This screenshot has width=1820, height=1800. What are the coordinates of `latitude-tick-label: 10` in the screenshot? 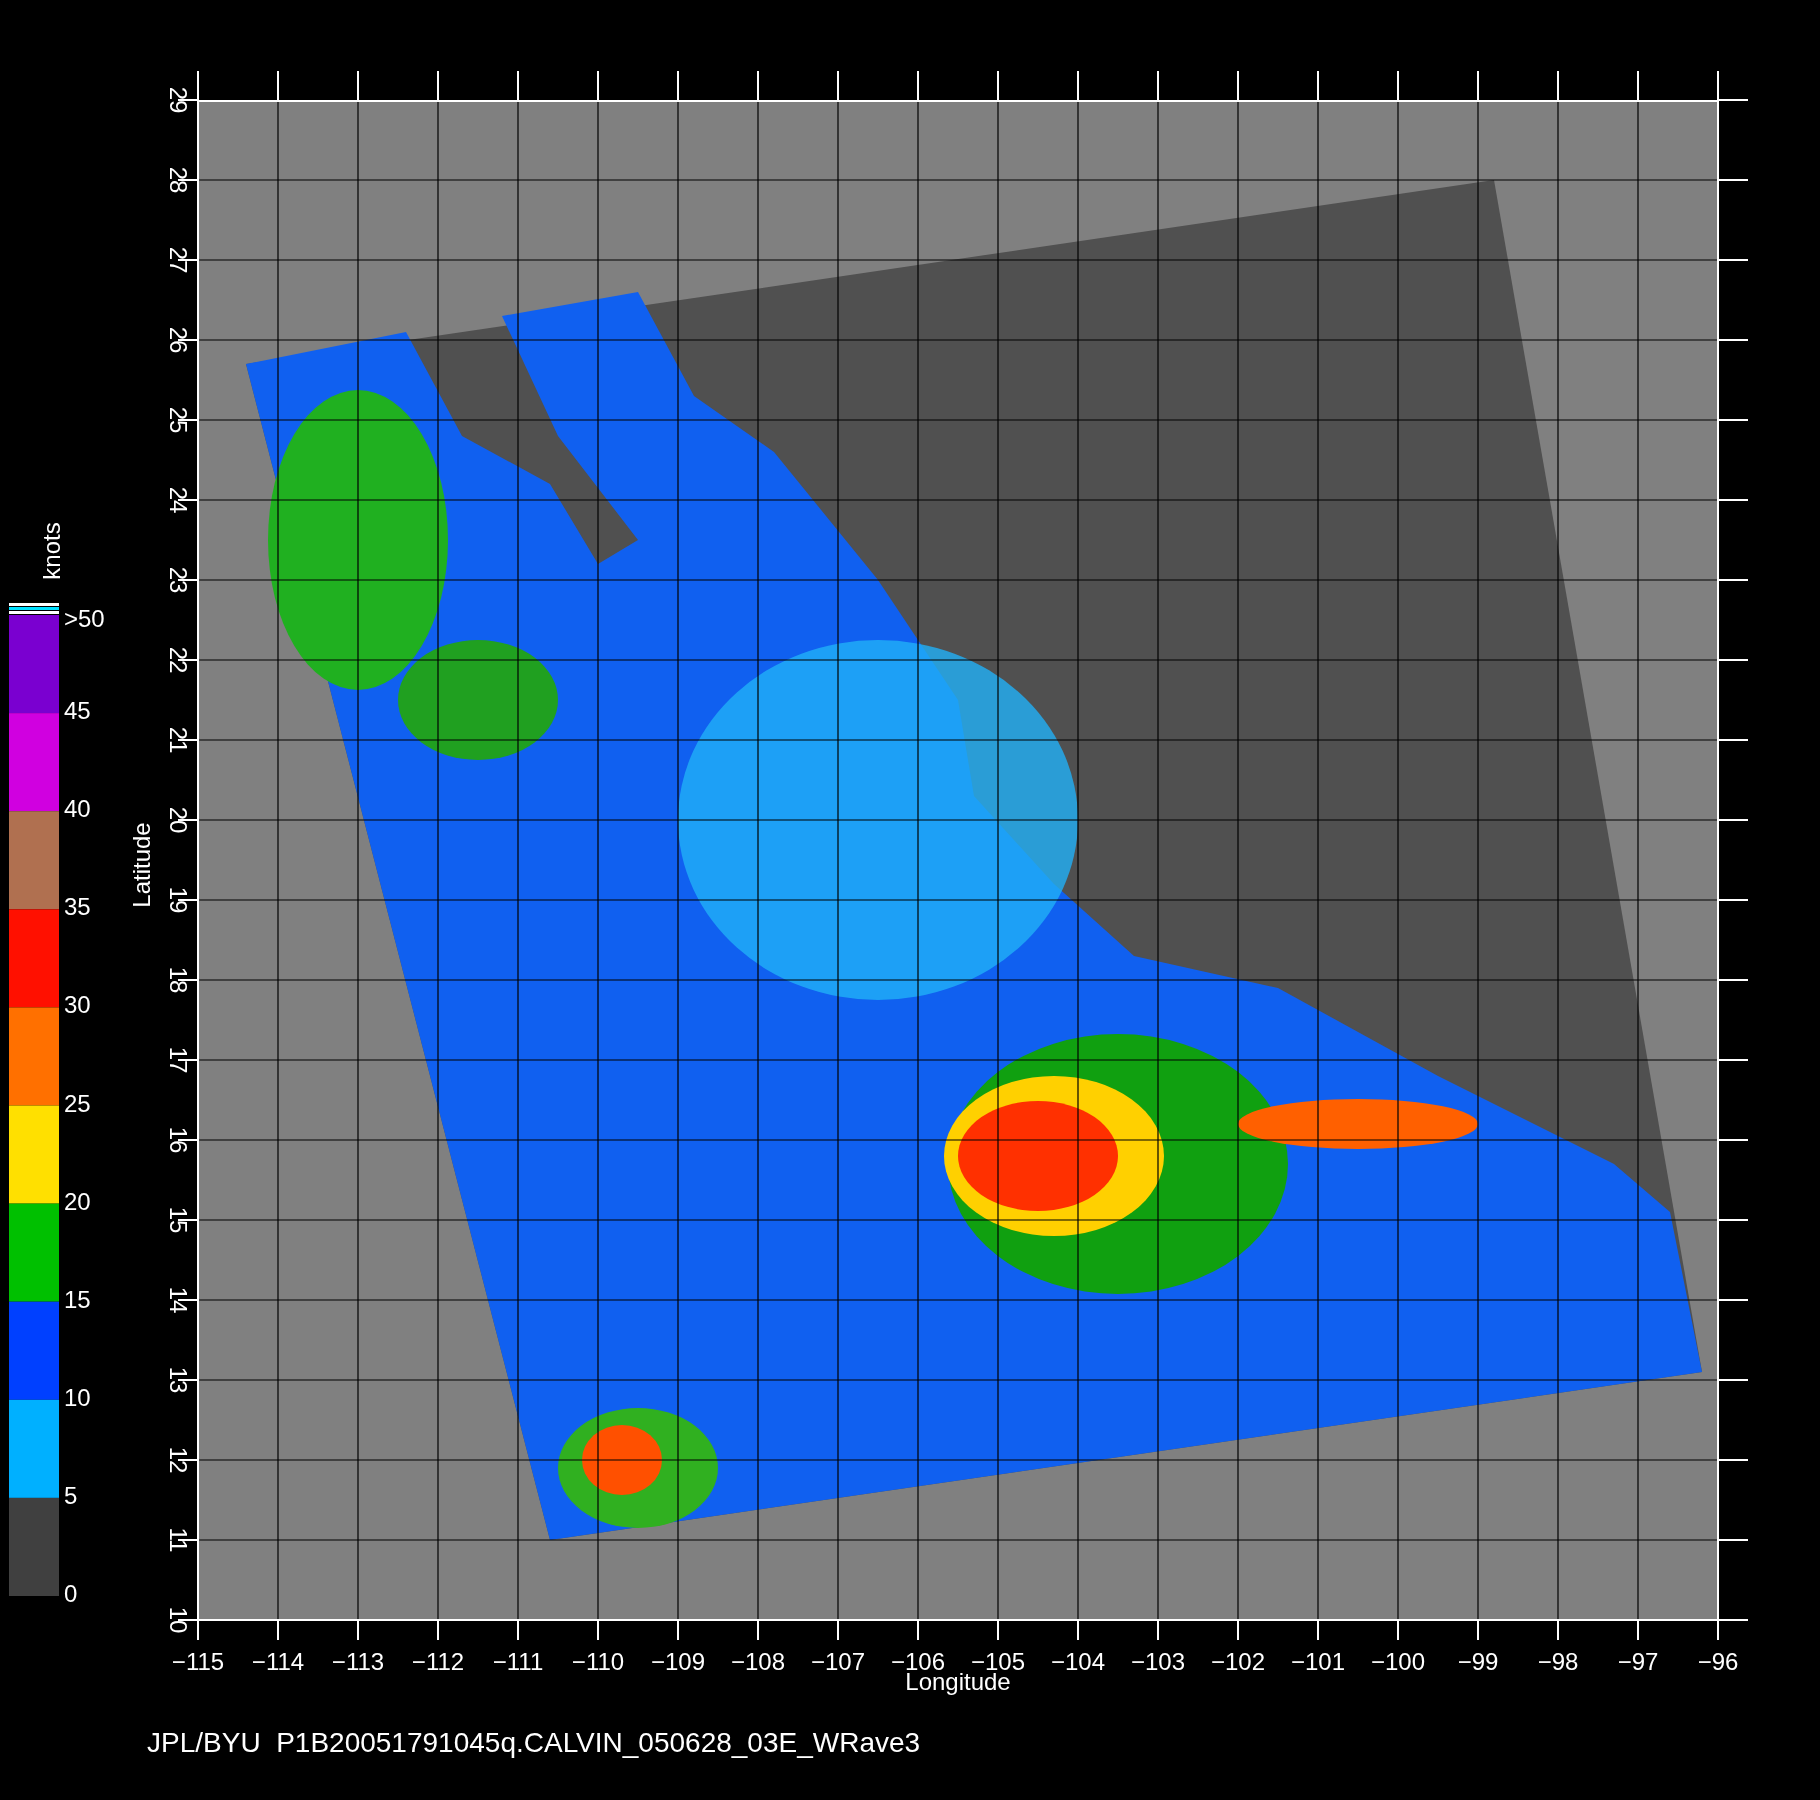 It's located at (178, 1620).